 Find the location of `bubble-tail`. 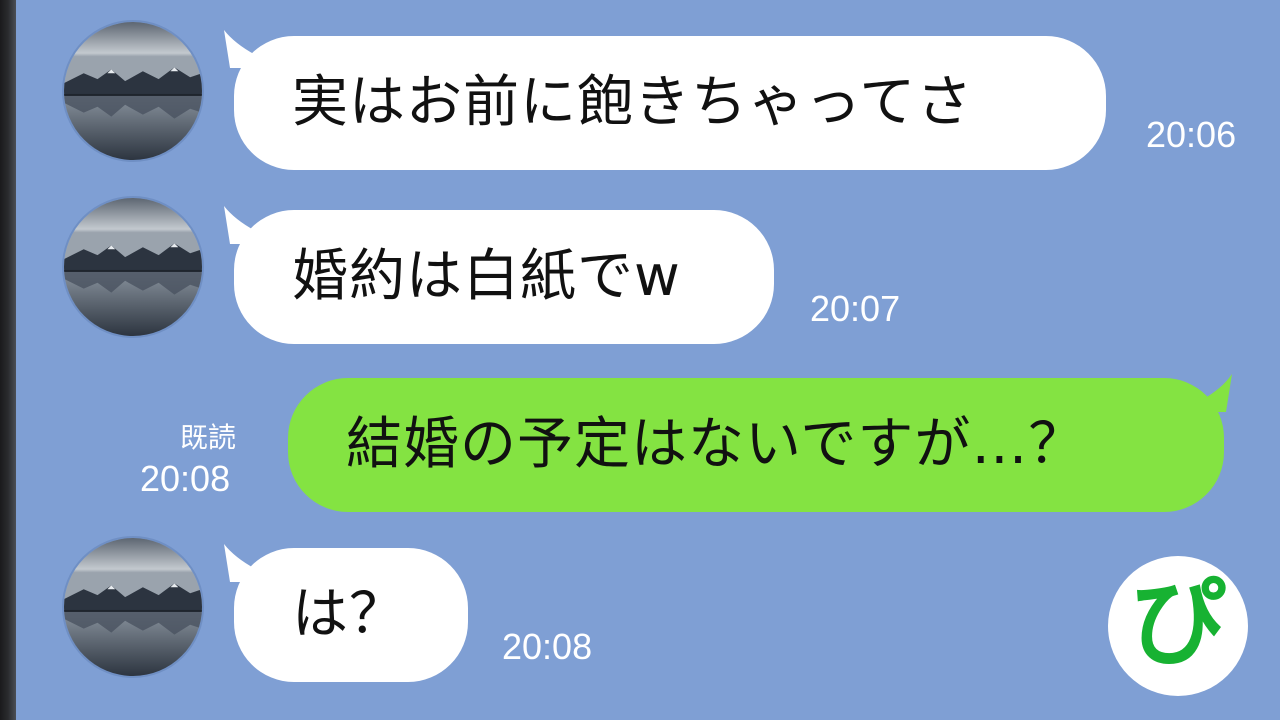

bubble-tail is located at coordinates (1211, 393).